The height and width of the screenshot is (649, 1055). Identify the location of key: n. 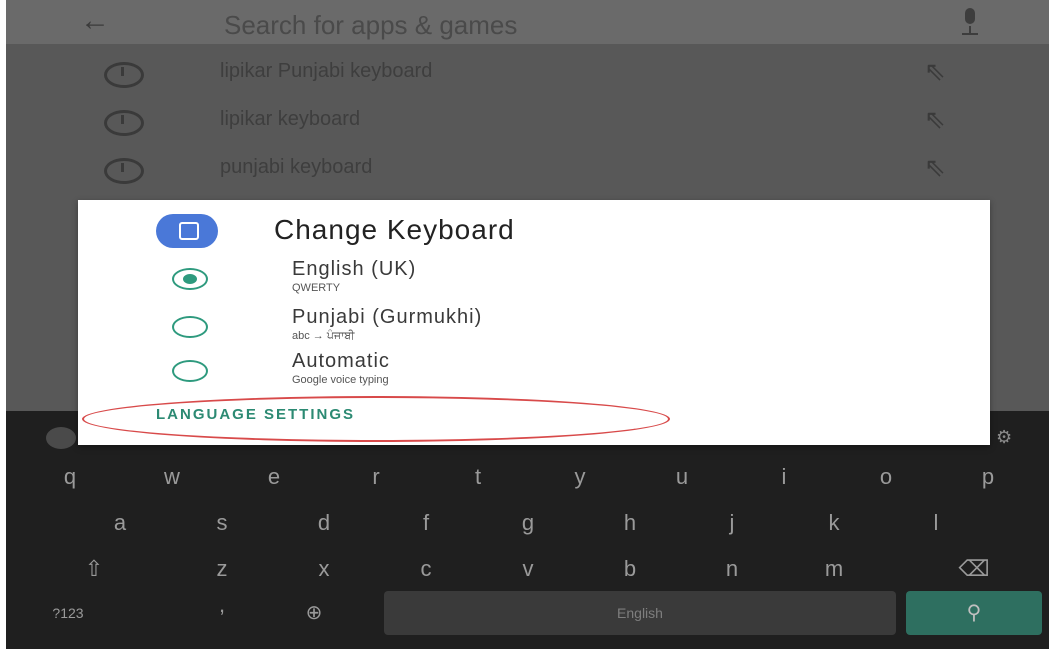
(732, 569).